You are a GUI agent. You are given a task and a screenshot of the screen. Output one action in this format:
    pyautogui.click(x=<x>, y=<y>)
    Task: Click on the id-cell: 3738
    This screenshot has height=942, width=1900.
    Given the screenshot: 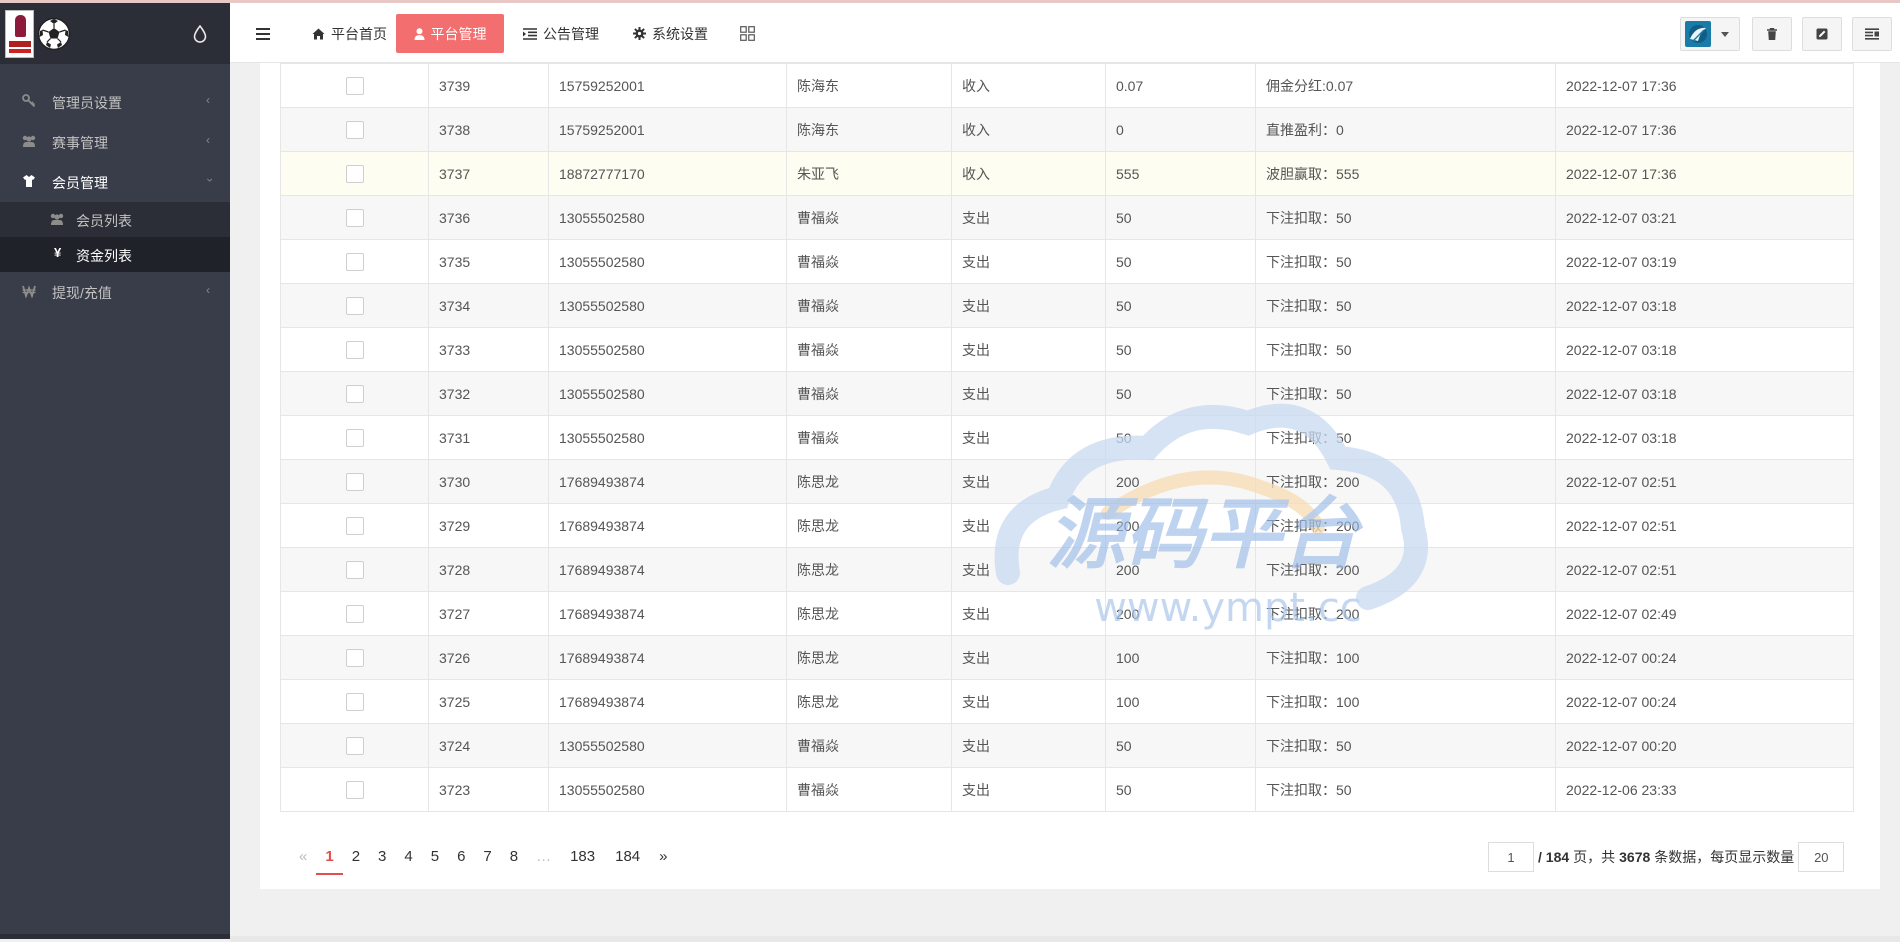 What is the action you would take?
    pyautogui.click(x=488, y=129)
    